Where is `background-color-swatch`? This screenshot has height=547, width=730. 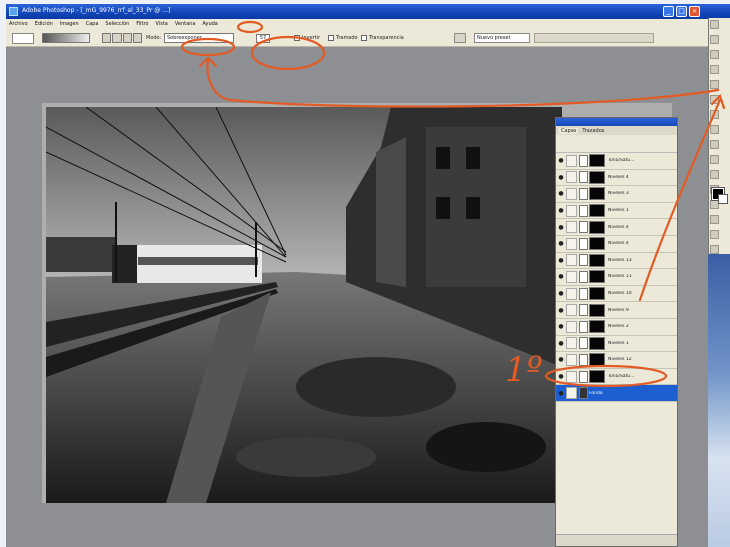 background-color-swatch is located at coordinates (723, 199).